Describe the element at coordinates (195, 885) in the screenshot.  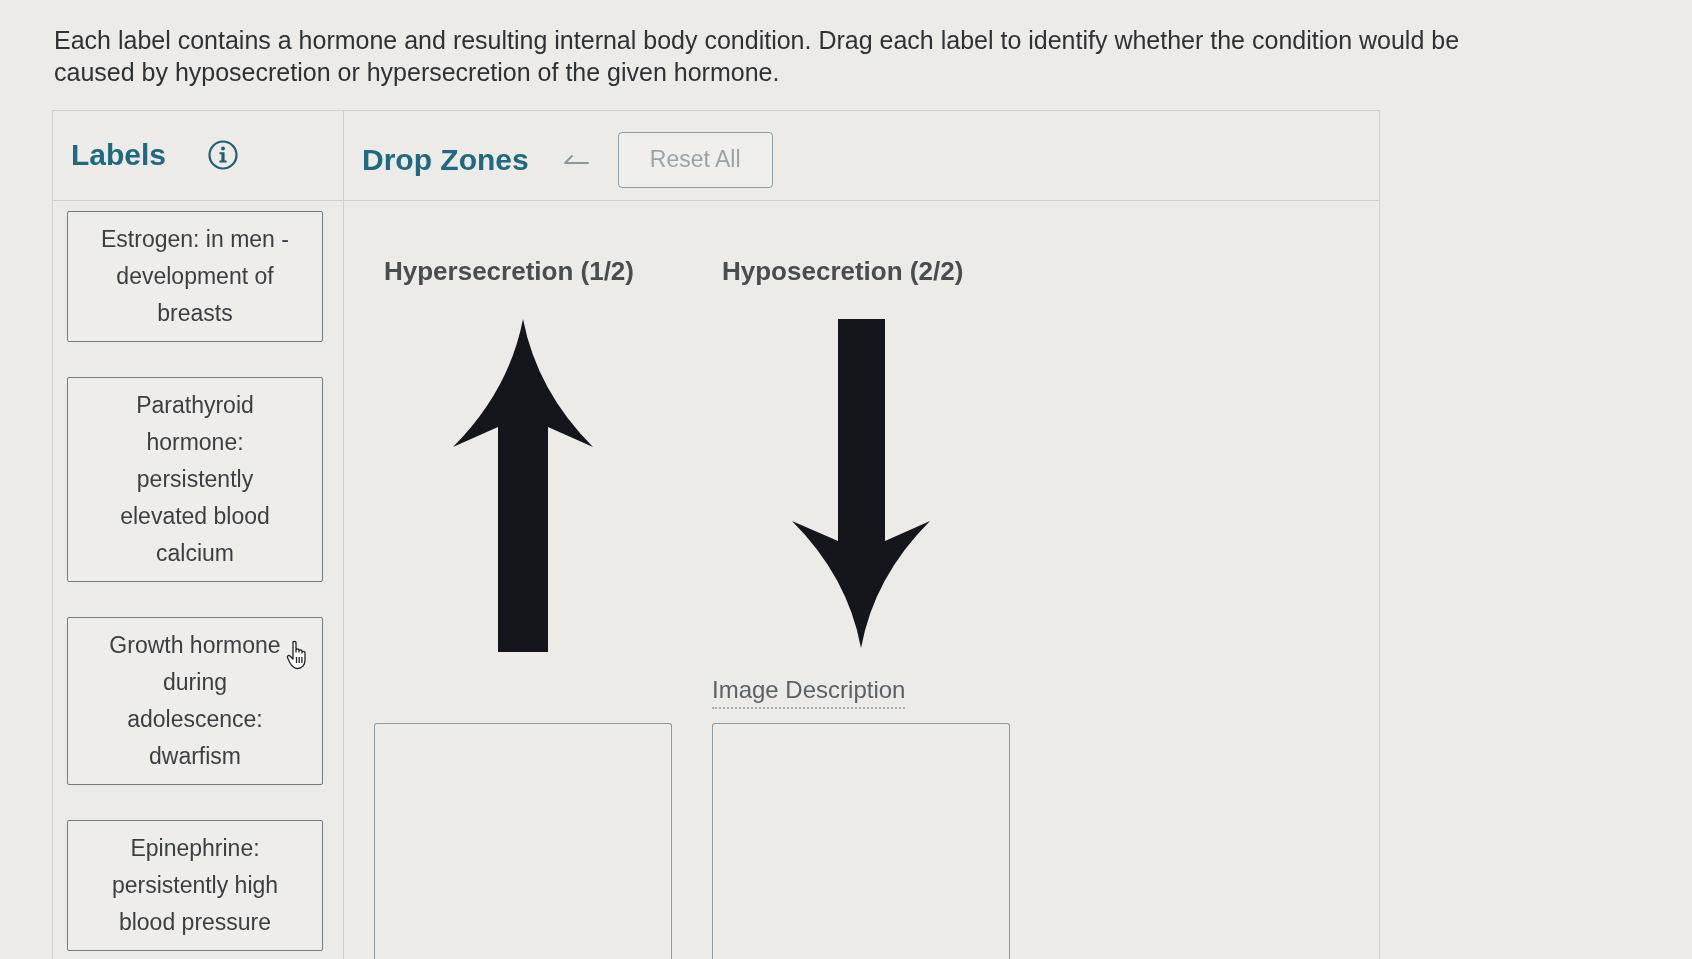
I see `draggable-label: Epinephrine: persistently high blood pressure` at that location.